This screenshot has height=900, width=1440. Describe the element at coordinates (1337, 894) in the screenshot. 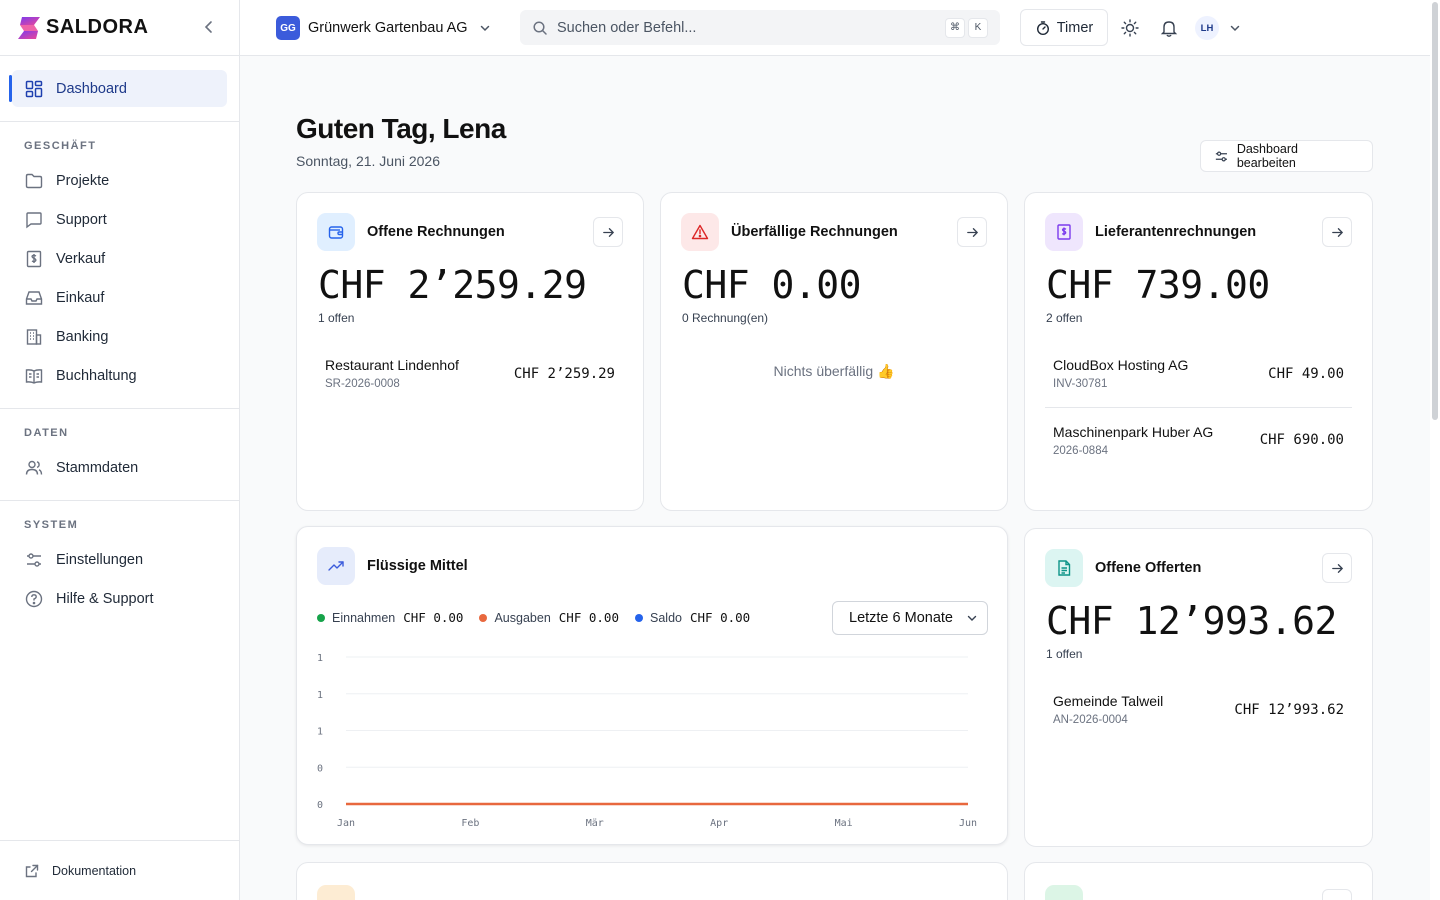

I see `partial-card-arrow-button` at that location.